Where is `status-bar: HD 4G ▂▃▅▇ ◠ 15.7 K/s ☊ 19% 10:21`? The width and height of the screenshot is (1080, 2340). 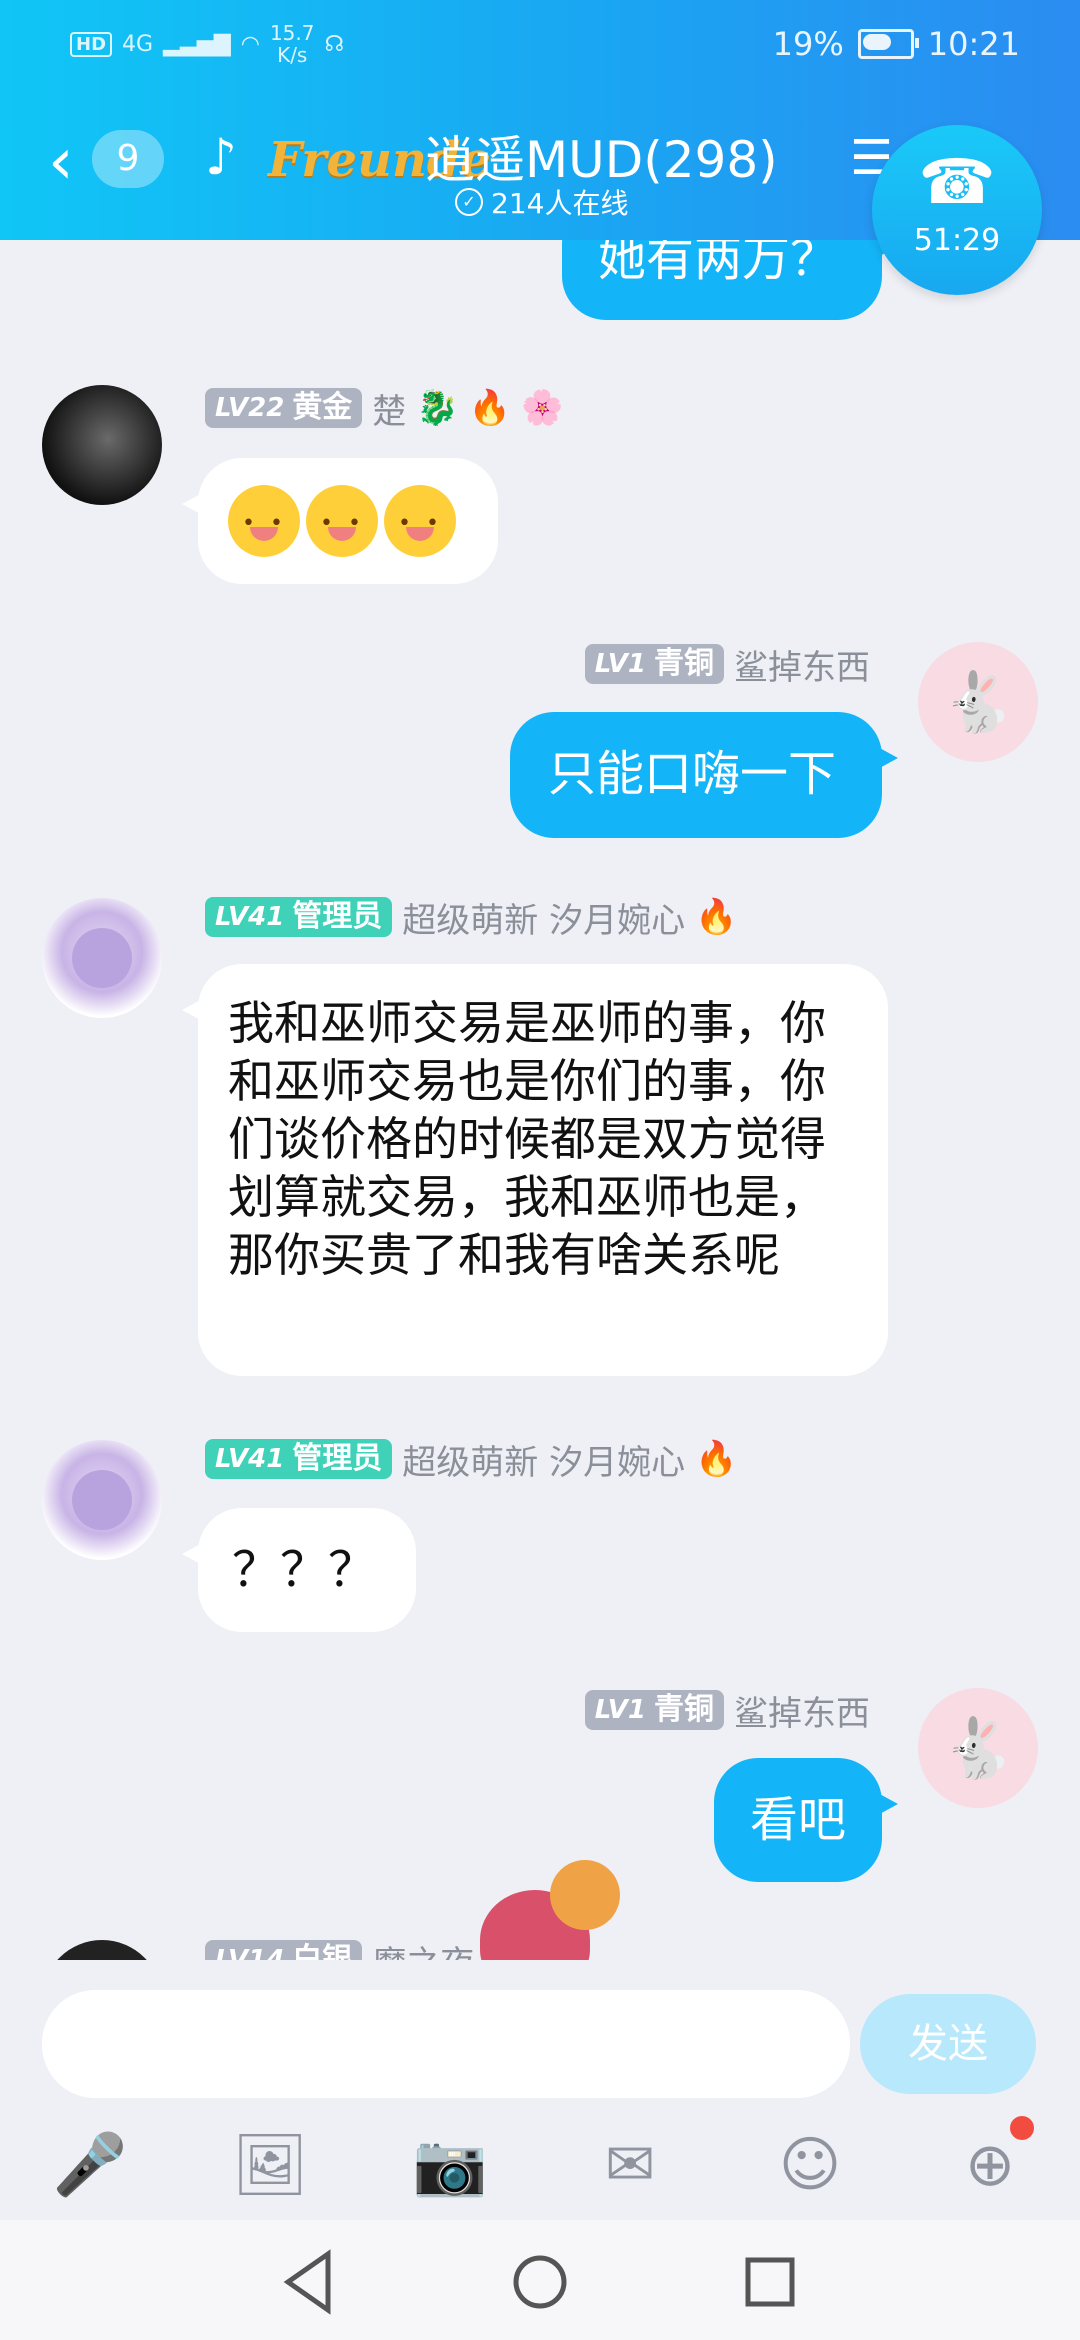
status-bar: HD 4G ▂▃▅▇ ◠ 15.7 K/s ☊ 19% 10:21 is located at coordinates (540, 45).